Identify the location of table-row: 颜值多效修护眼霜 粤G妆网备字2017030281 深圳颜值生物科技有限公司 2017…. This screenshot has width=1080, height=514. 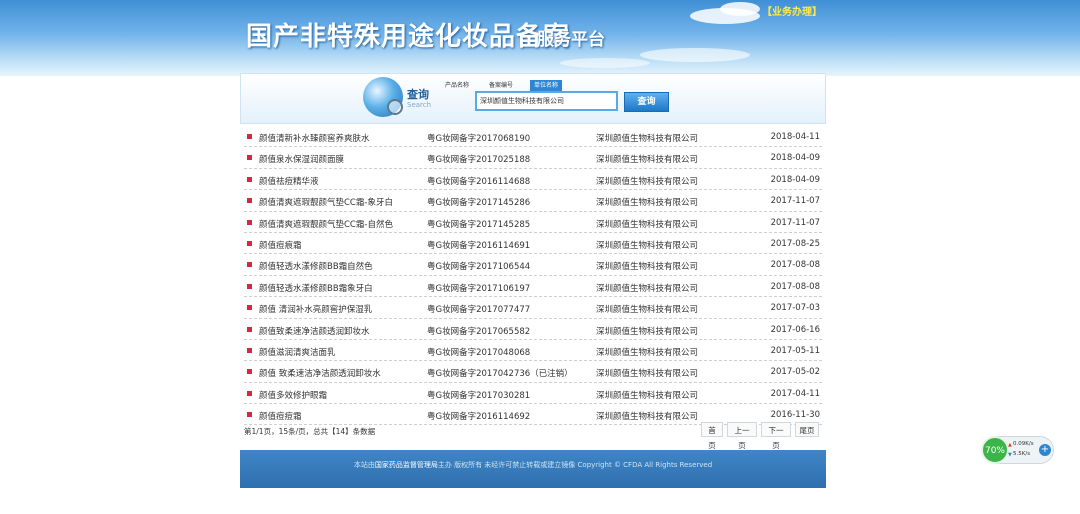
(533, 394).